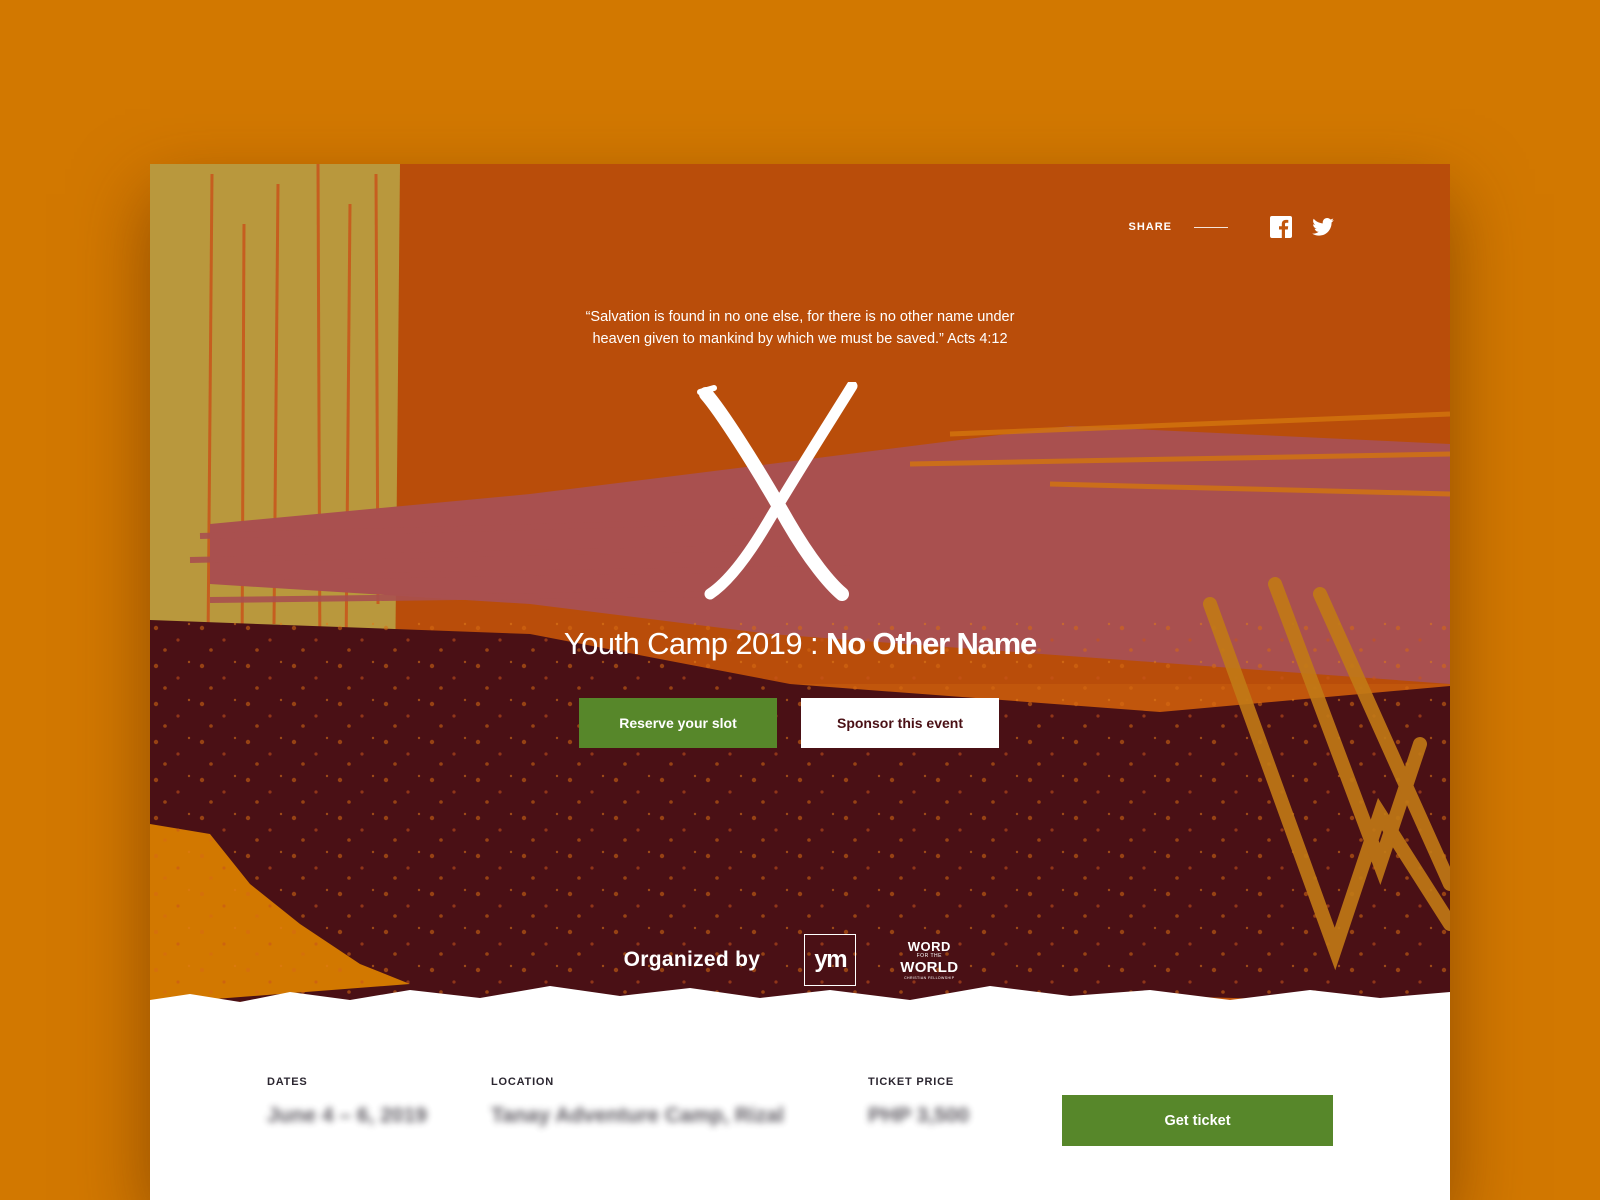  I want to click on organized-by-label: Organized by, so click(692, 959).